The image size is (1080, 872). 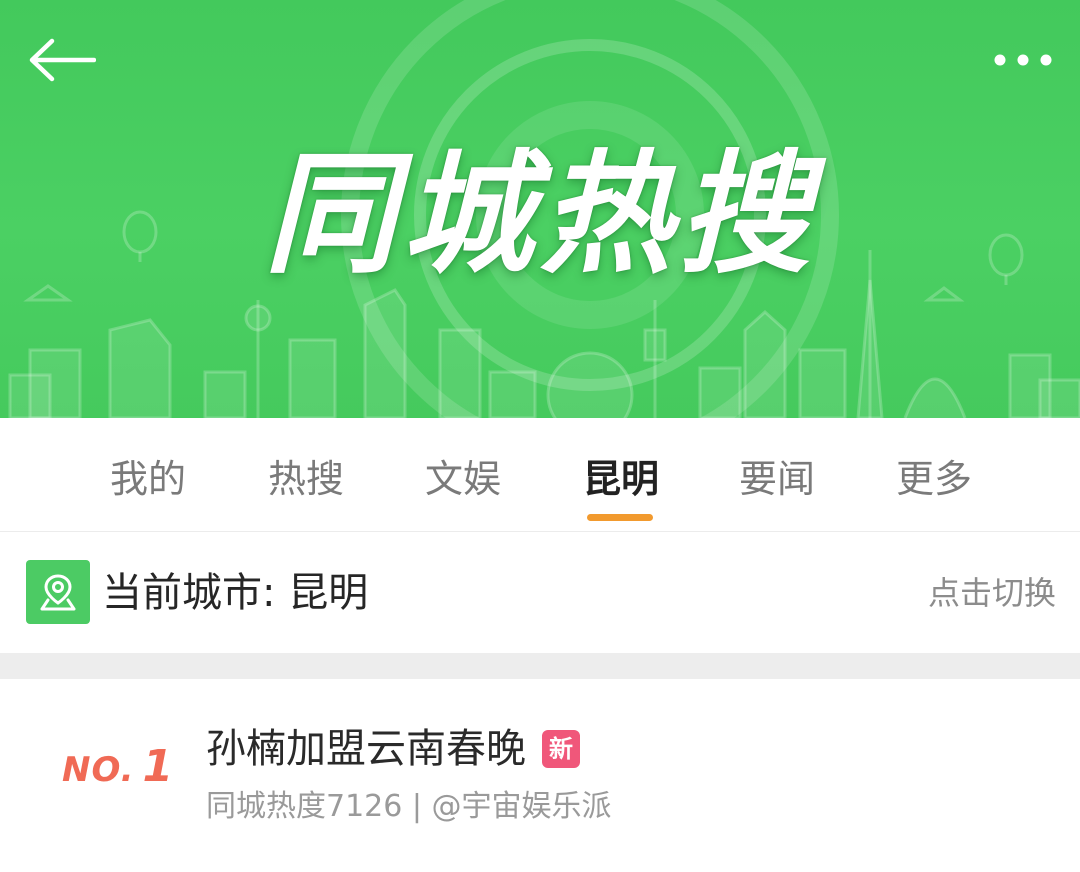 I want to click on active-tab-indicator, so click(x=620, y=517).